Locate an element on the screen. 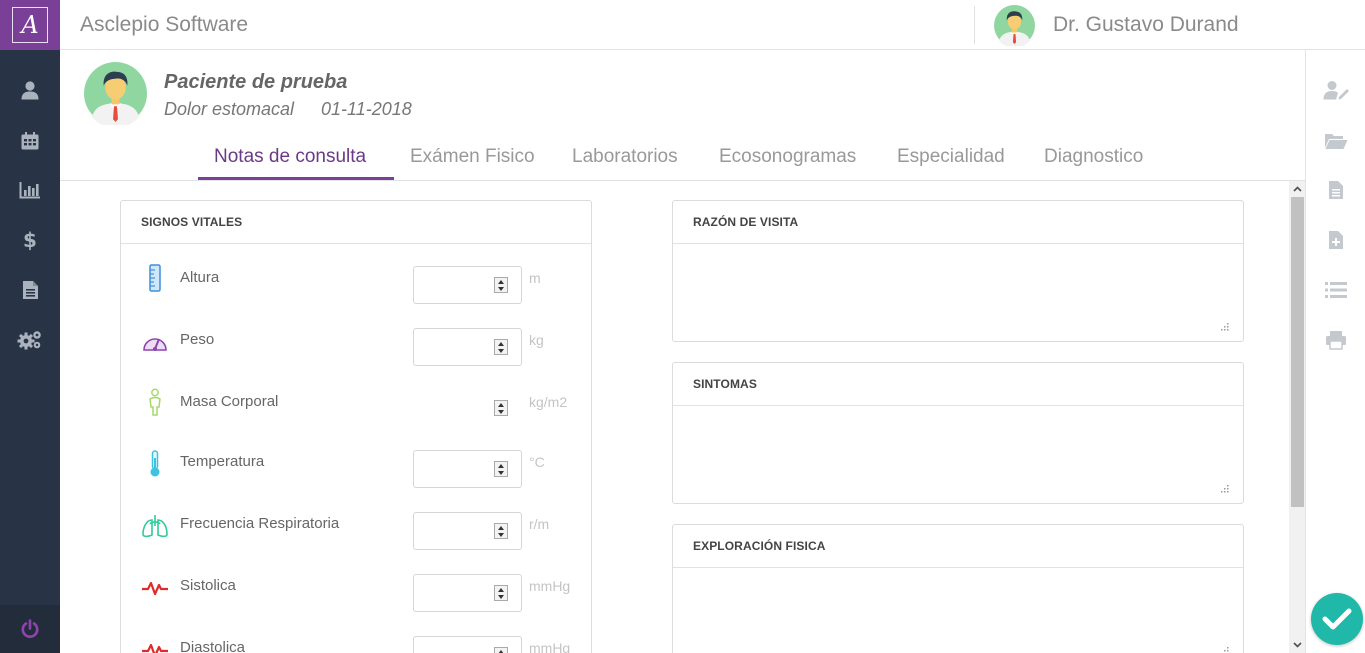 Image resolution: width=1365 pixels, height=653 pixels. lungs-icon is located at coordinates (155, 526).